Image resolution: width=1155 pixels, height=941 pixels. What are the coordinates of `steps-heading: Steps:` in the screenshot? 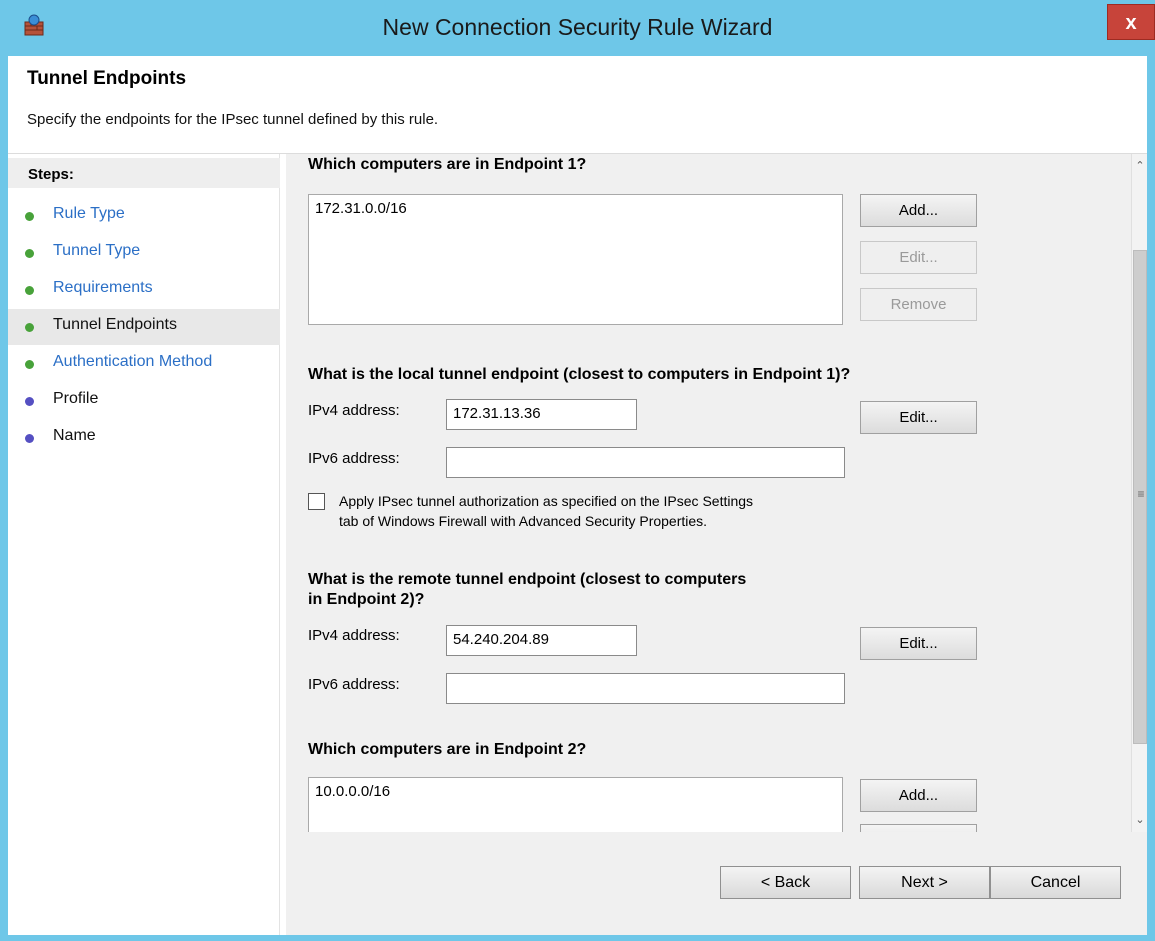 It's located at (144, 173).